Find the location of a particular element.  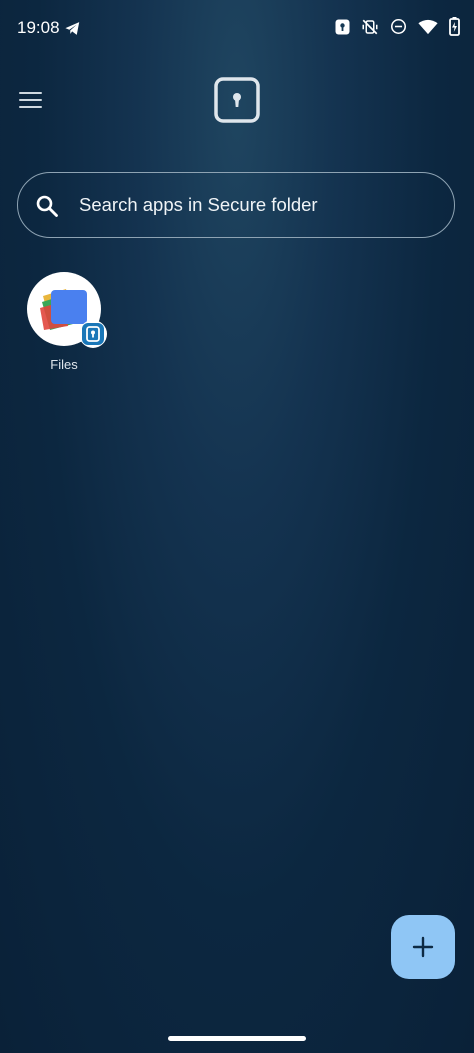

search-icon is located at coordinates (47, 206).